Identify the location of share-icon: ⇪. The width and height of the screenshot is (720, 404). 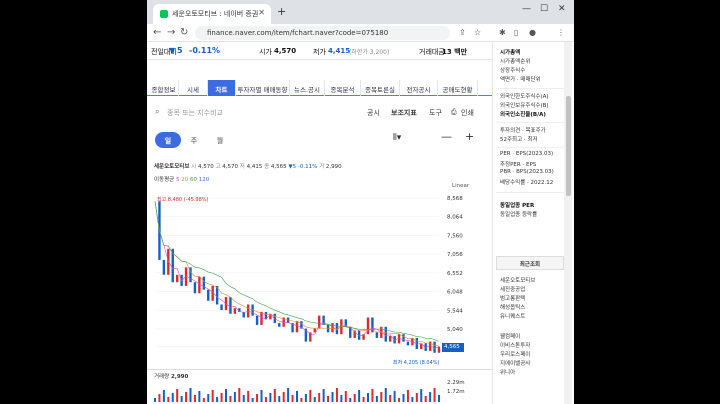
(462, 32).